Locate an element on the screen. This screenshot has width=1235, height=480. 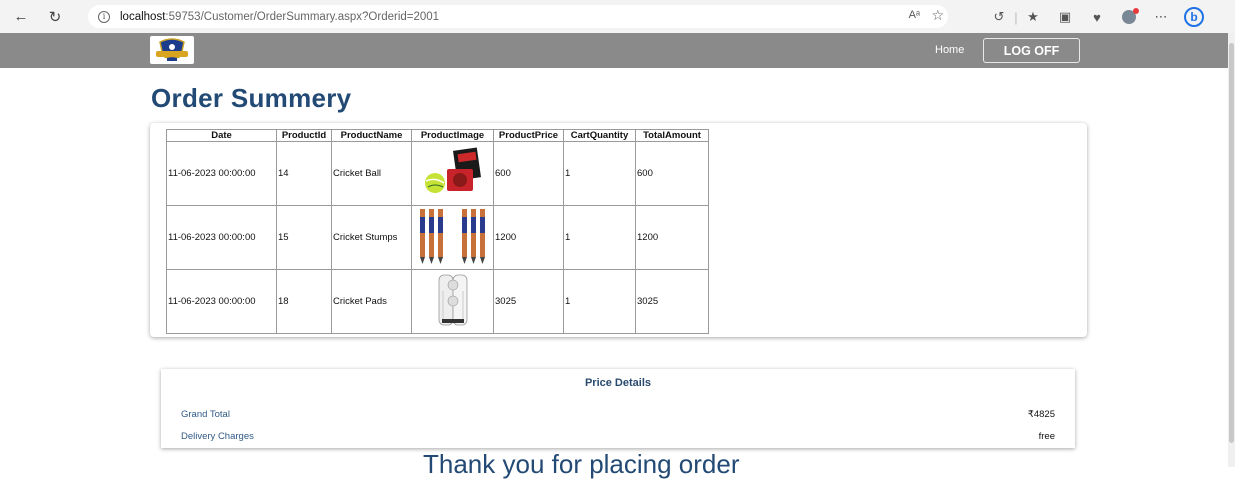
table-row: 11-06-2023 00:00:00 18 Cricket Pads 3025 is located at coordinates (437, 301).